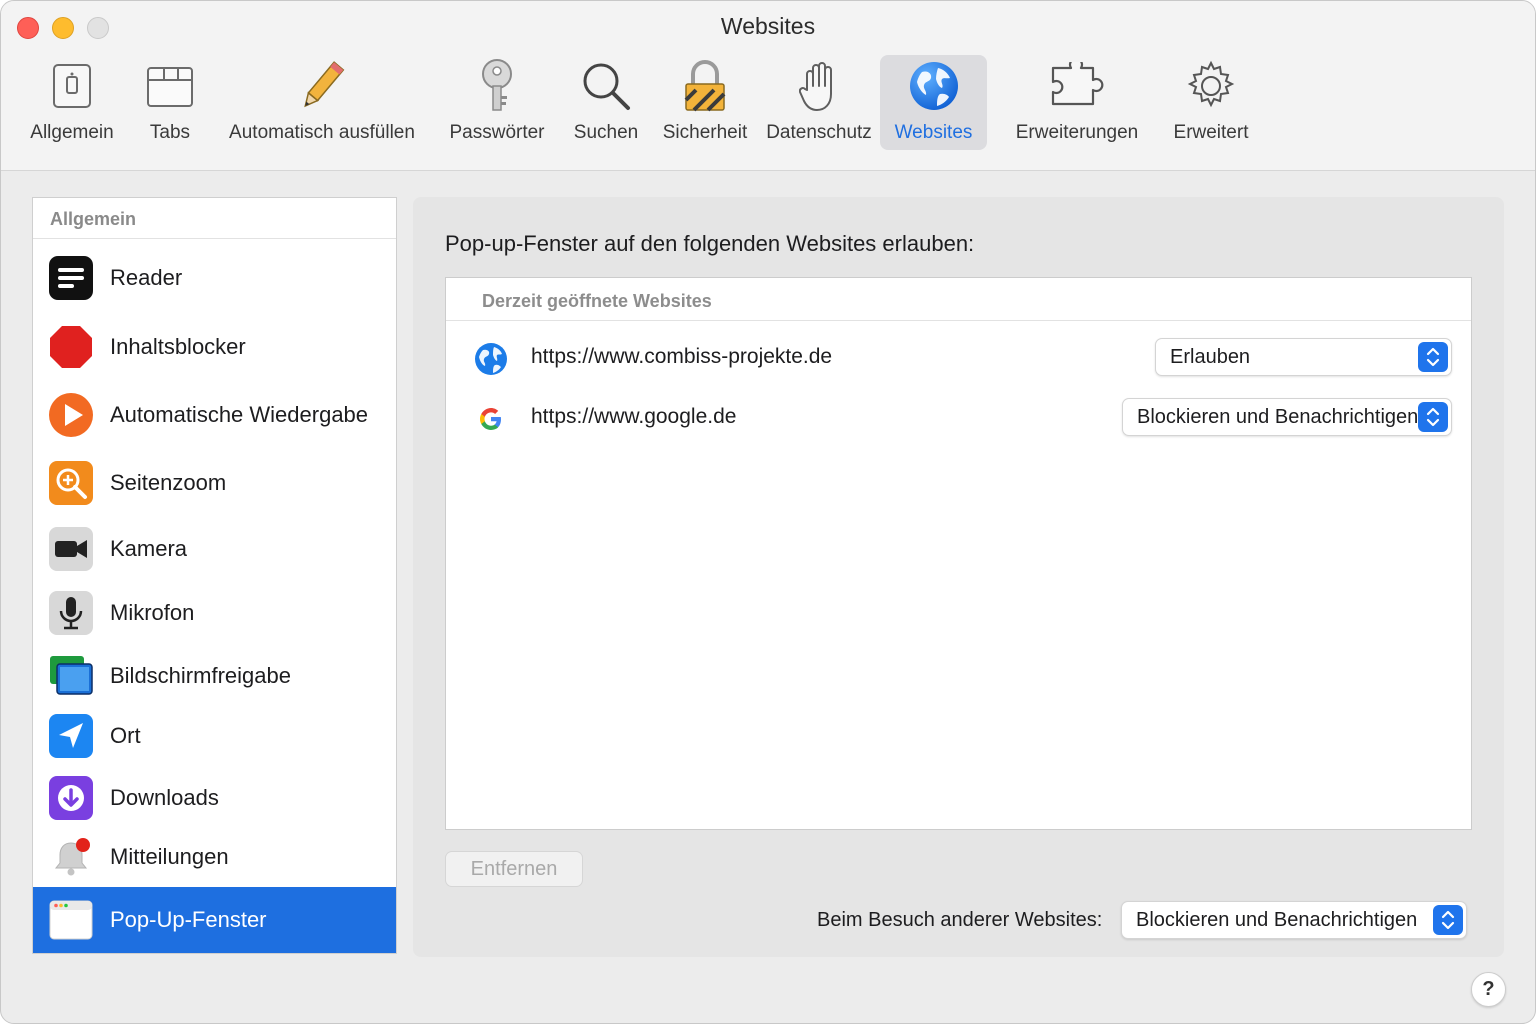  I want to click on sidebar-item-label: Seitenzoom, so click(168, 482).